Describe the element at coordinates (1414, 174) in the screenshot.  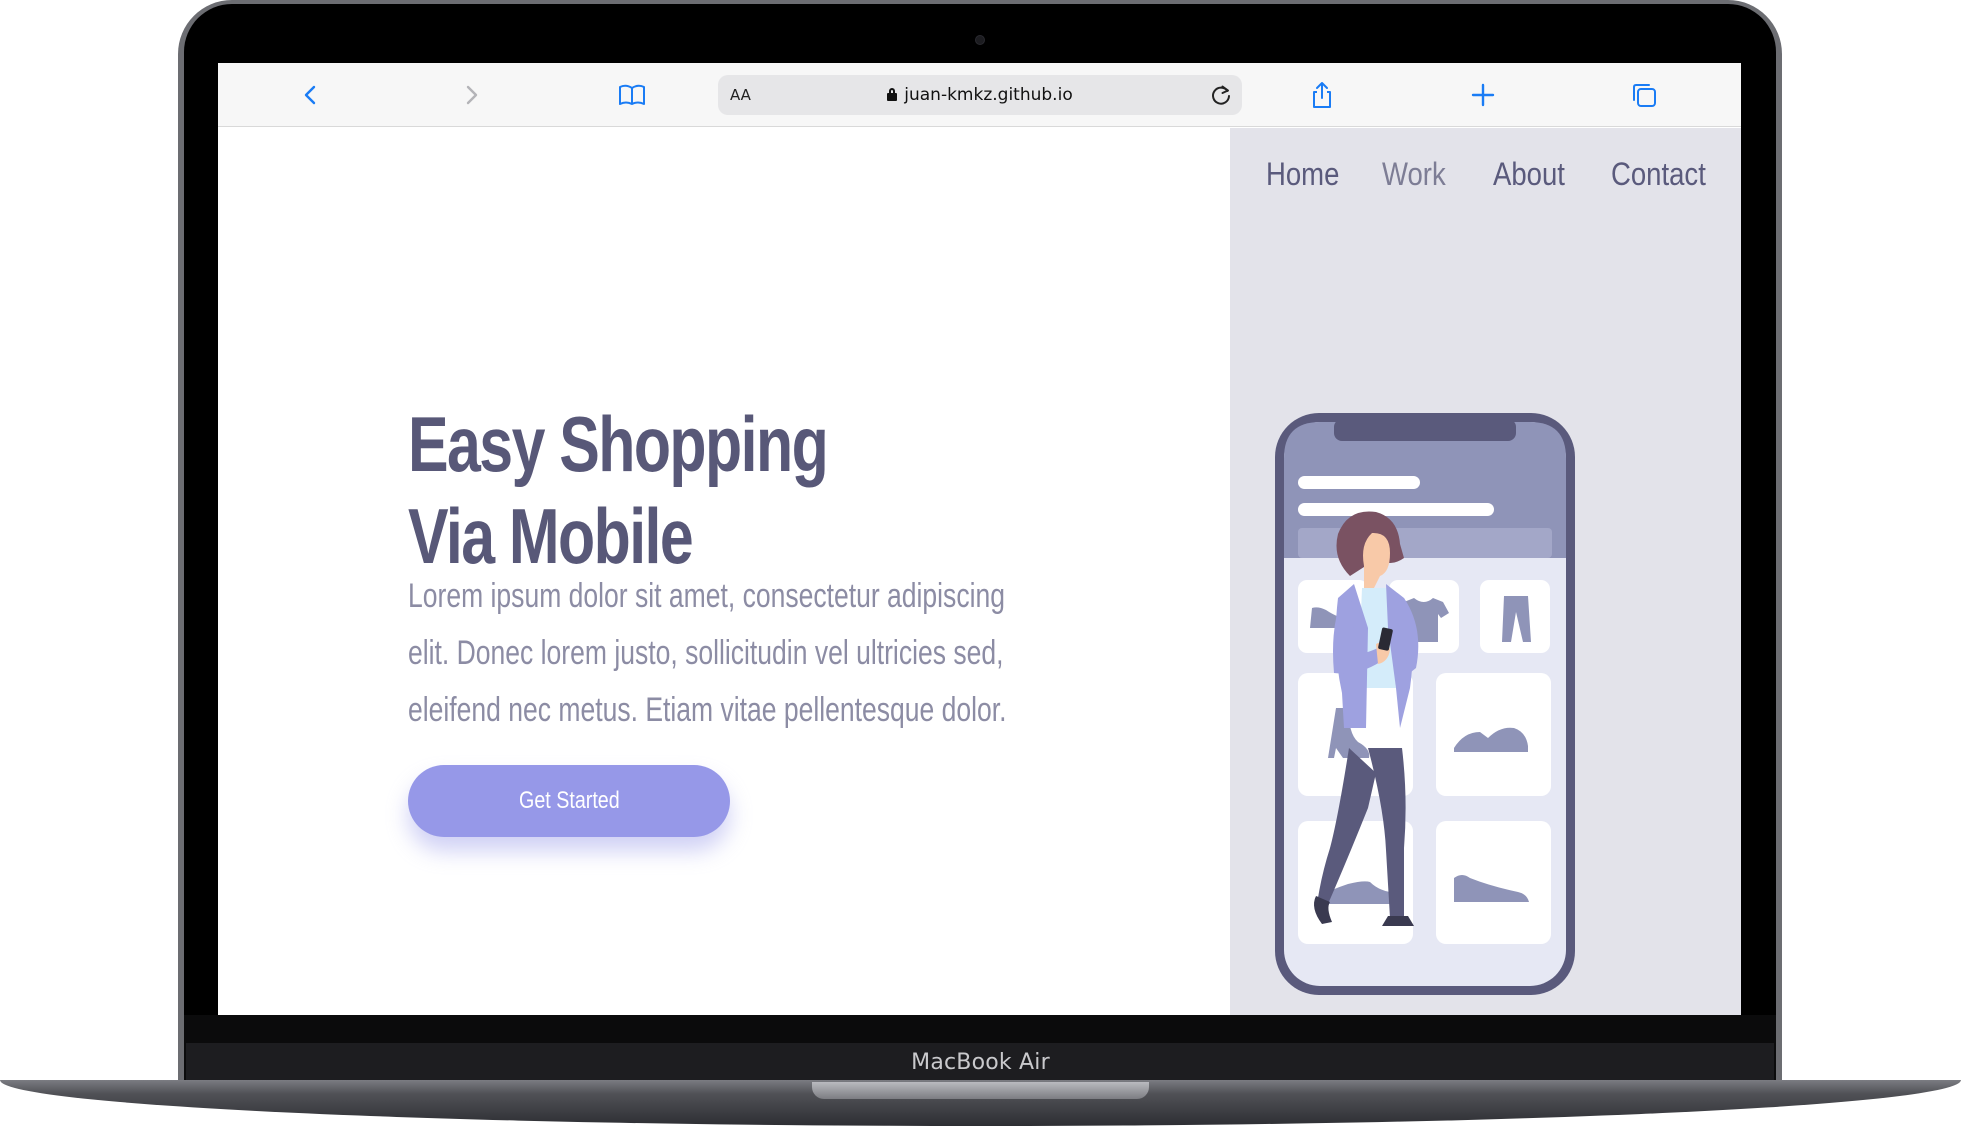
I see `nav-work: Work` at that location.